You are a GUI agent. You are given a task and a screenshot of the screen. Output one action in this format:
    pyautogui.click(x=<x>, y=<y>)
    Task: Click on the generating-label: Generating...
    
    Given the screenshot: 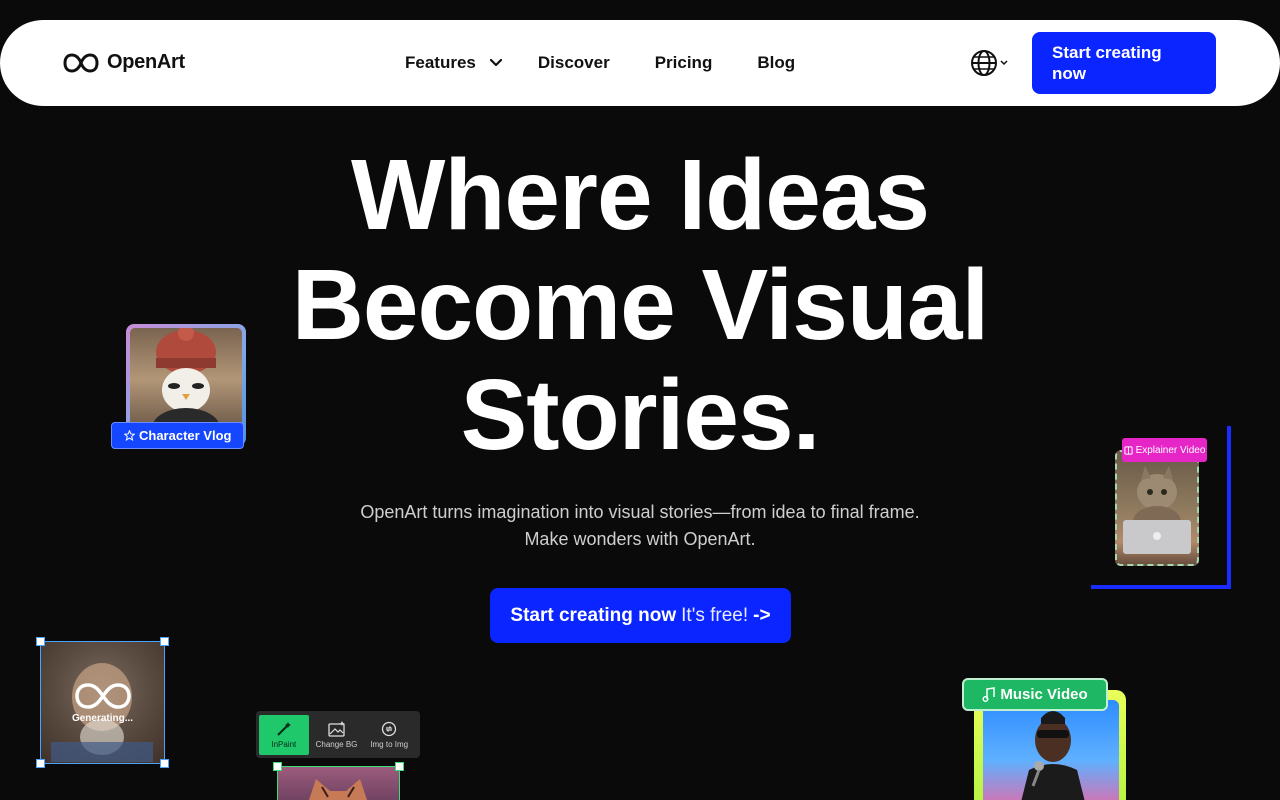 What is the action you would take?
    pyautogui.click(x=102, y=718)
    